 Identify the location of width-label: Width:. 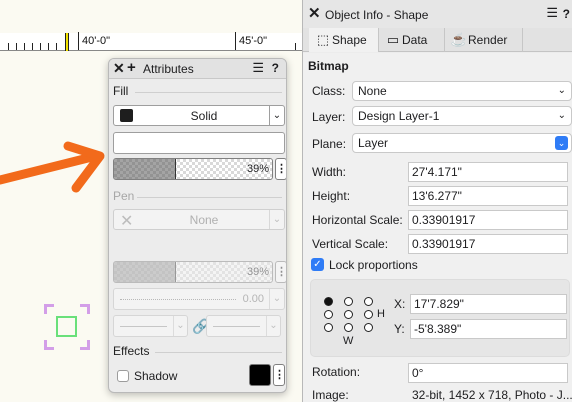
(329, 172).